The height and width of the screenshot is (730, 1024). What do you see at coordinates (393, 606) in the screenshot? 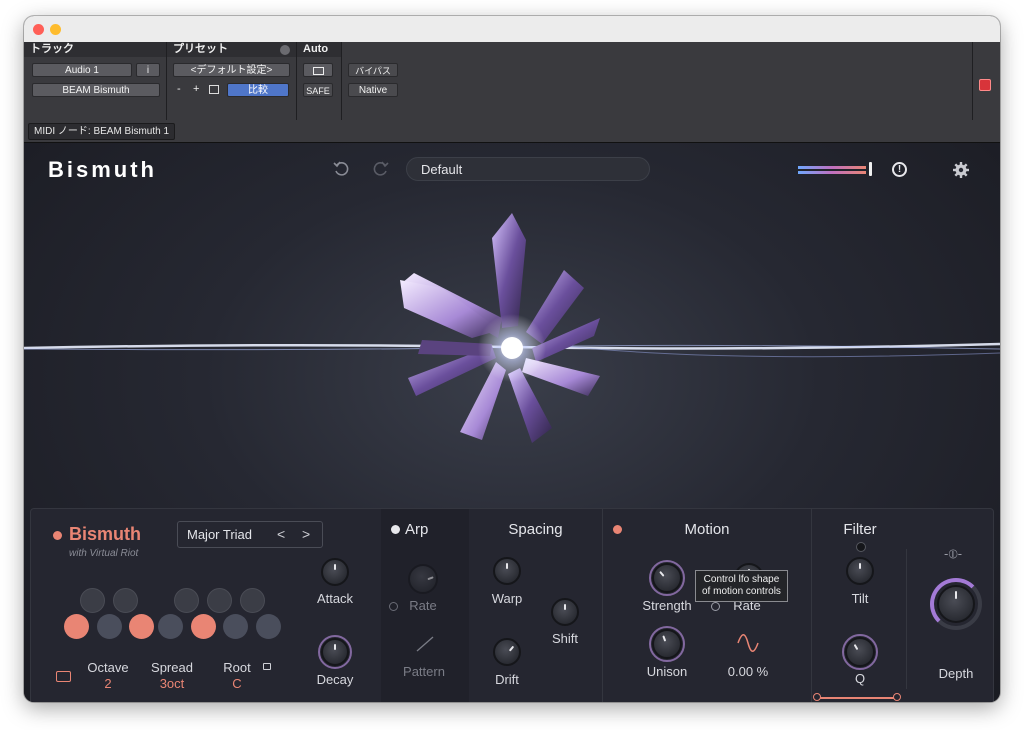
I see `arp-rate-clock-icon` at bounding box center [393, 606].